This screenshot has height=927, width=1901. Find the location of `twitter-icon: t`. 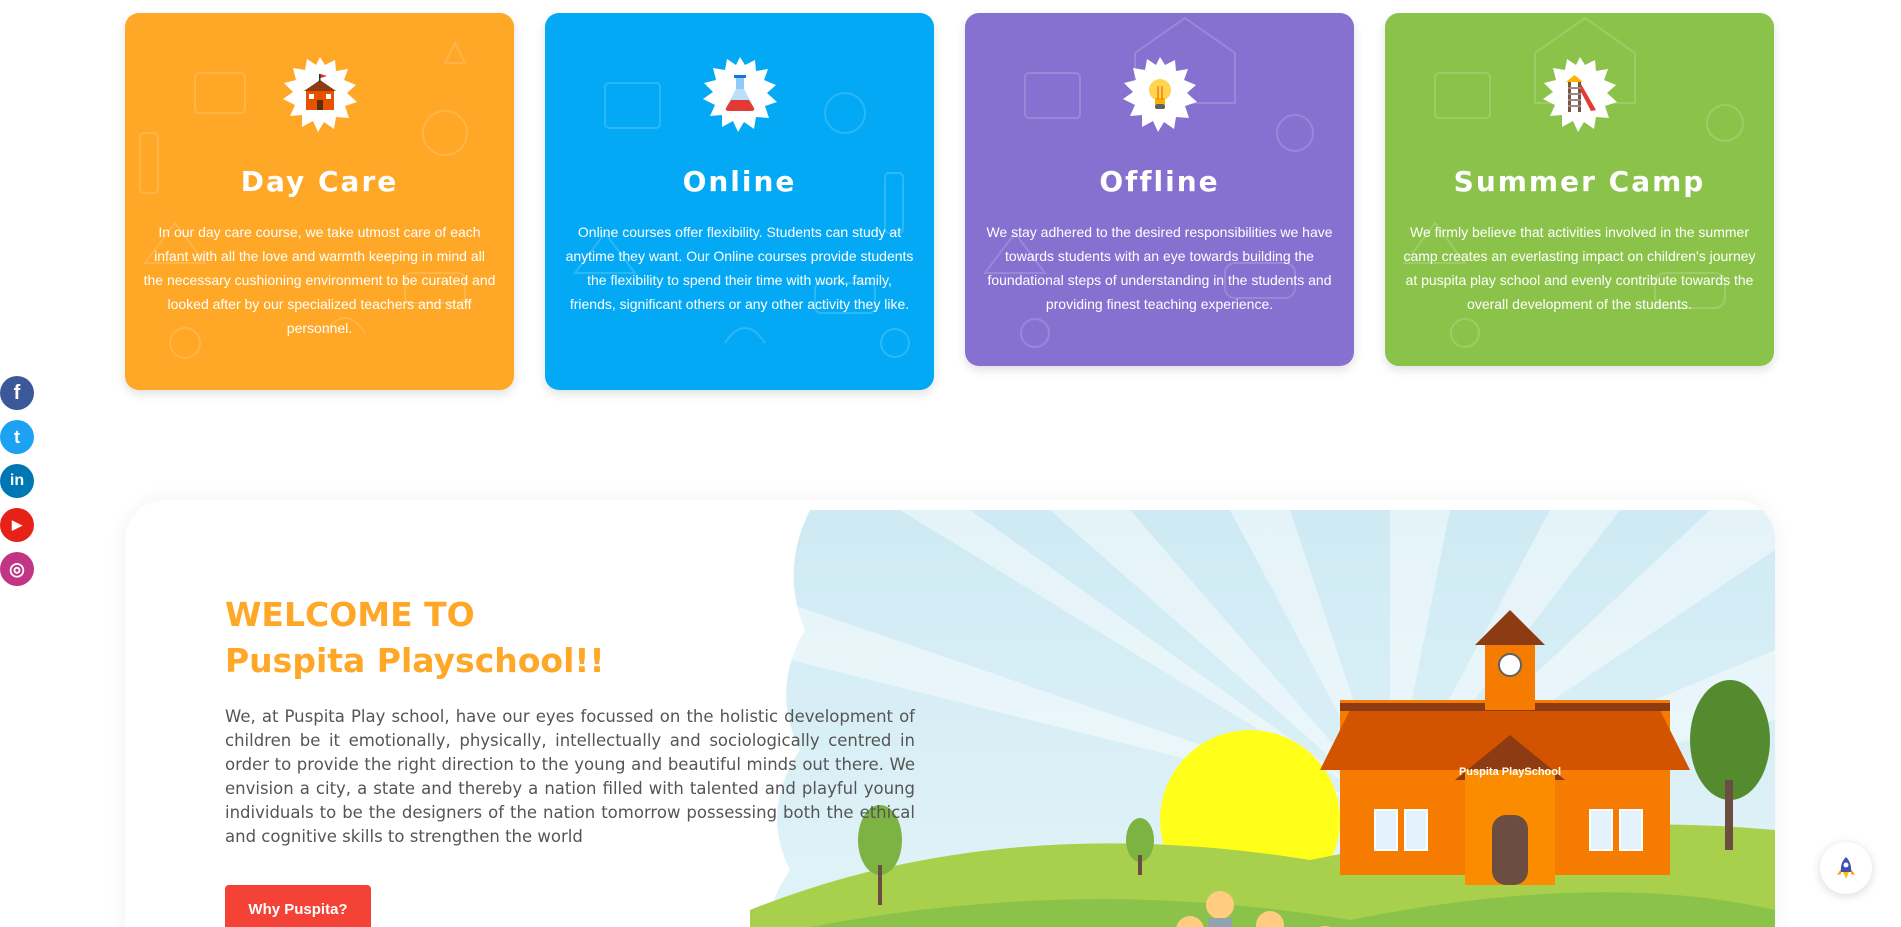

twitter-icon: t is located at coordinates (17, 437).